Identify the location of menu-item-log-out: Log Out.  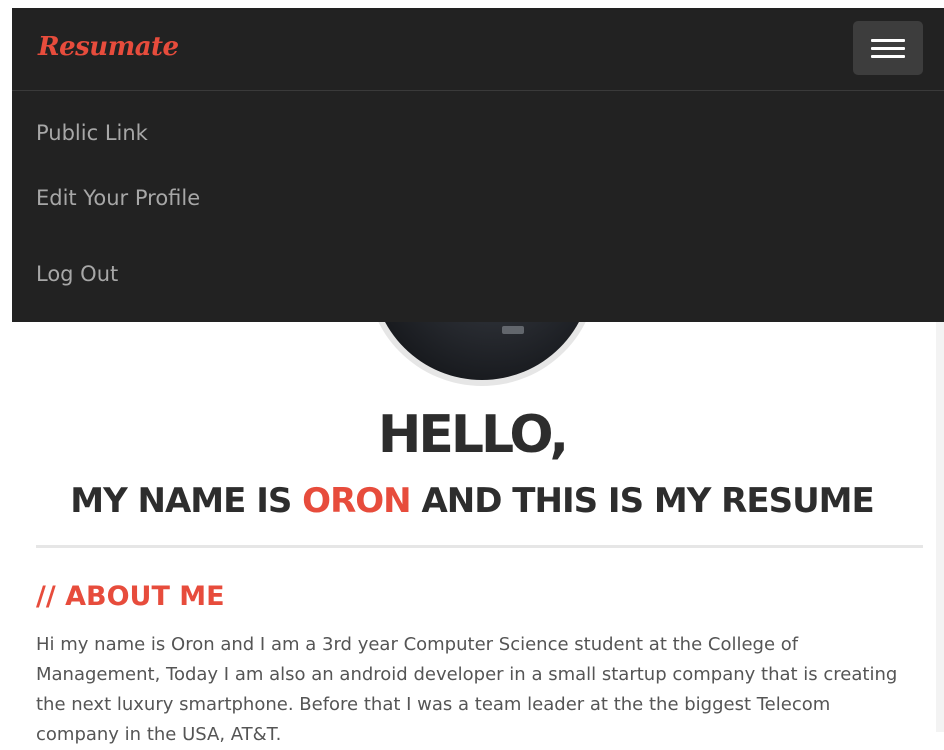
(77, 274).